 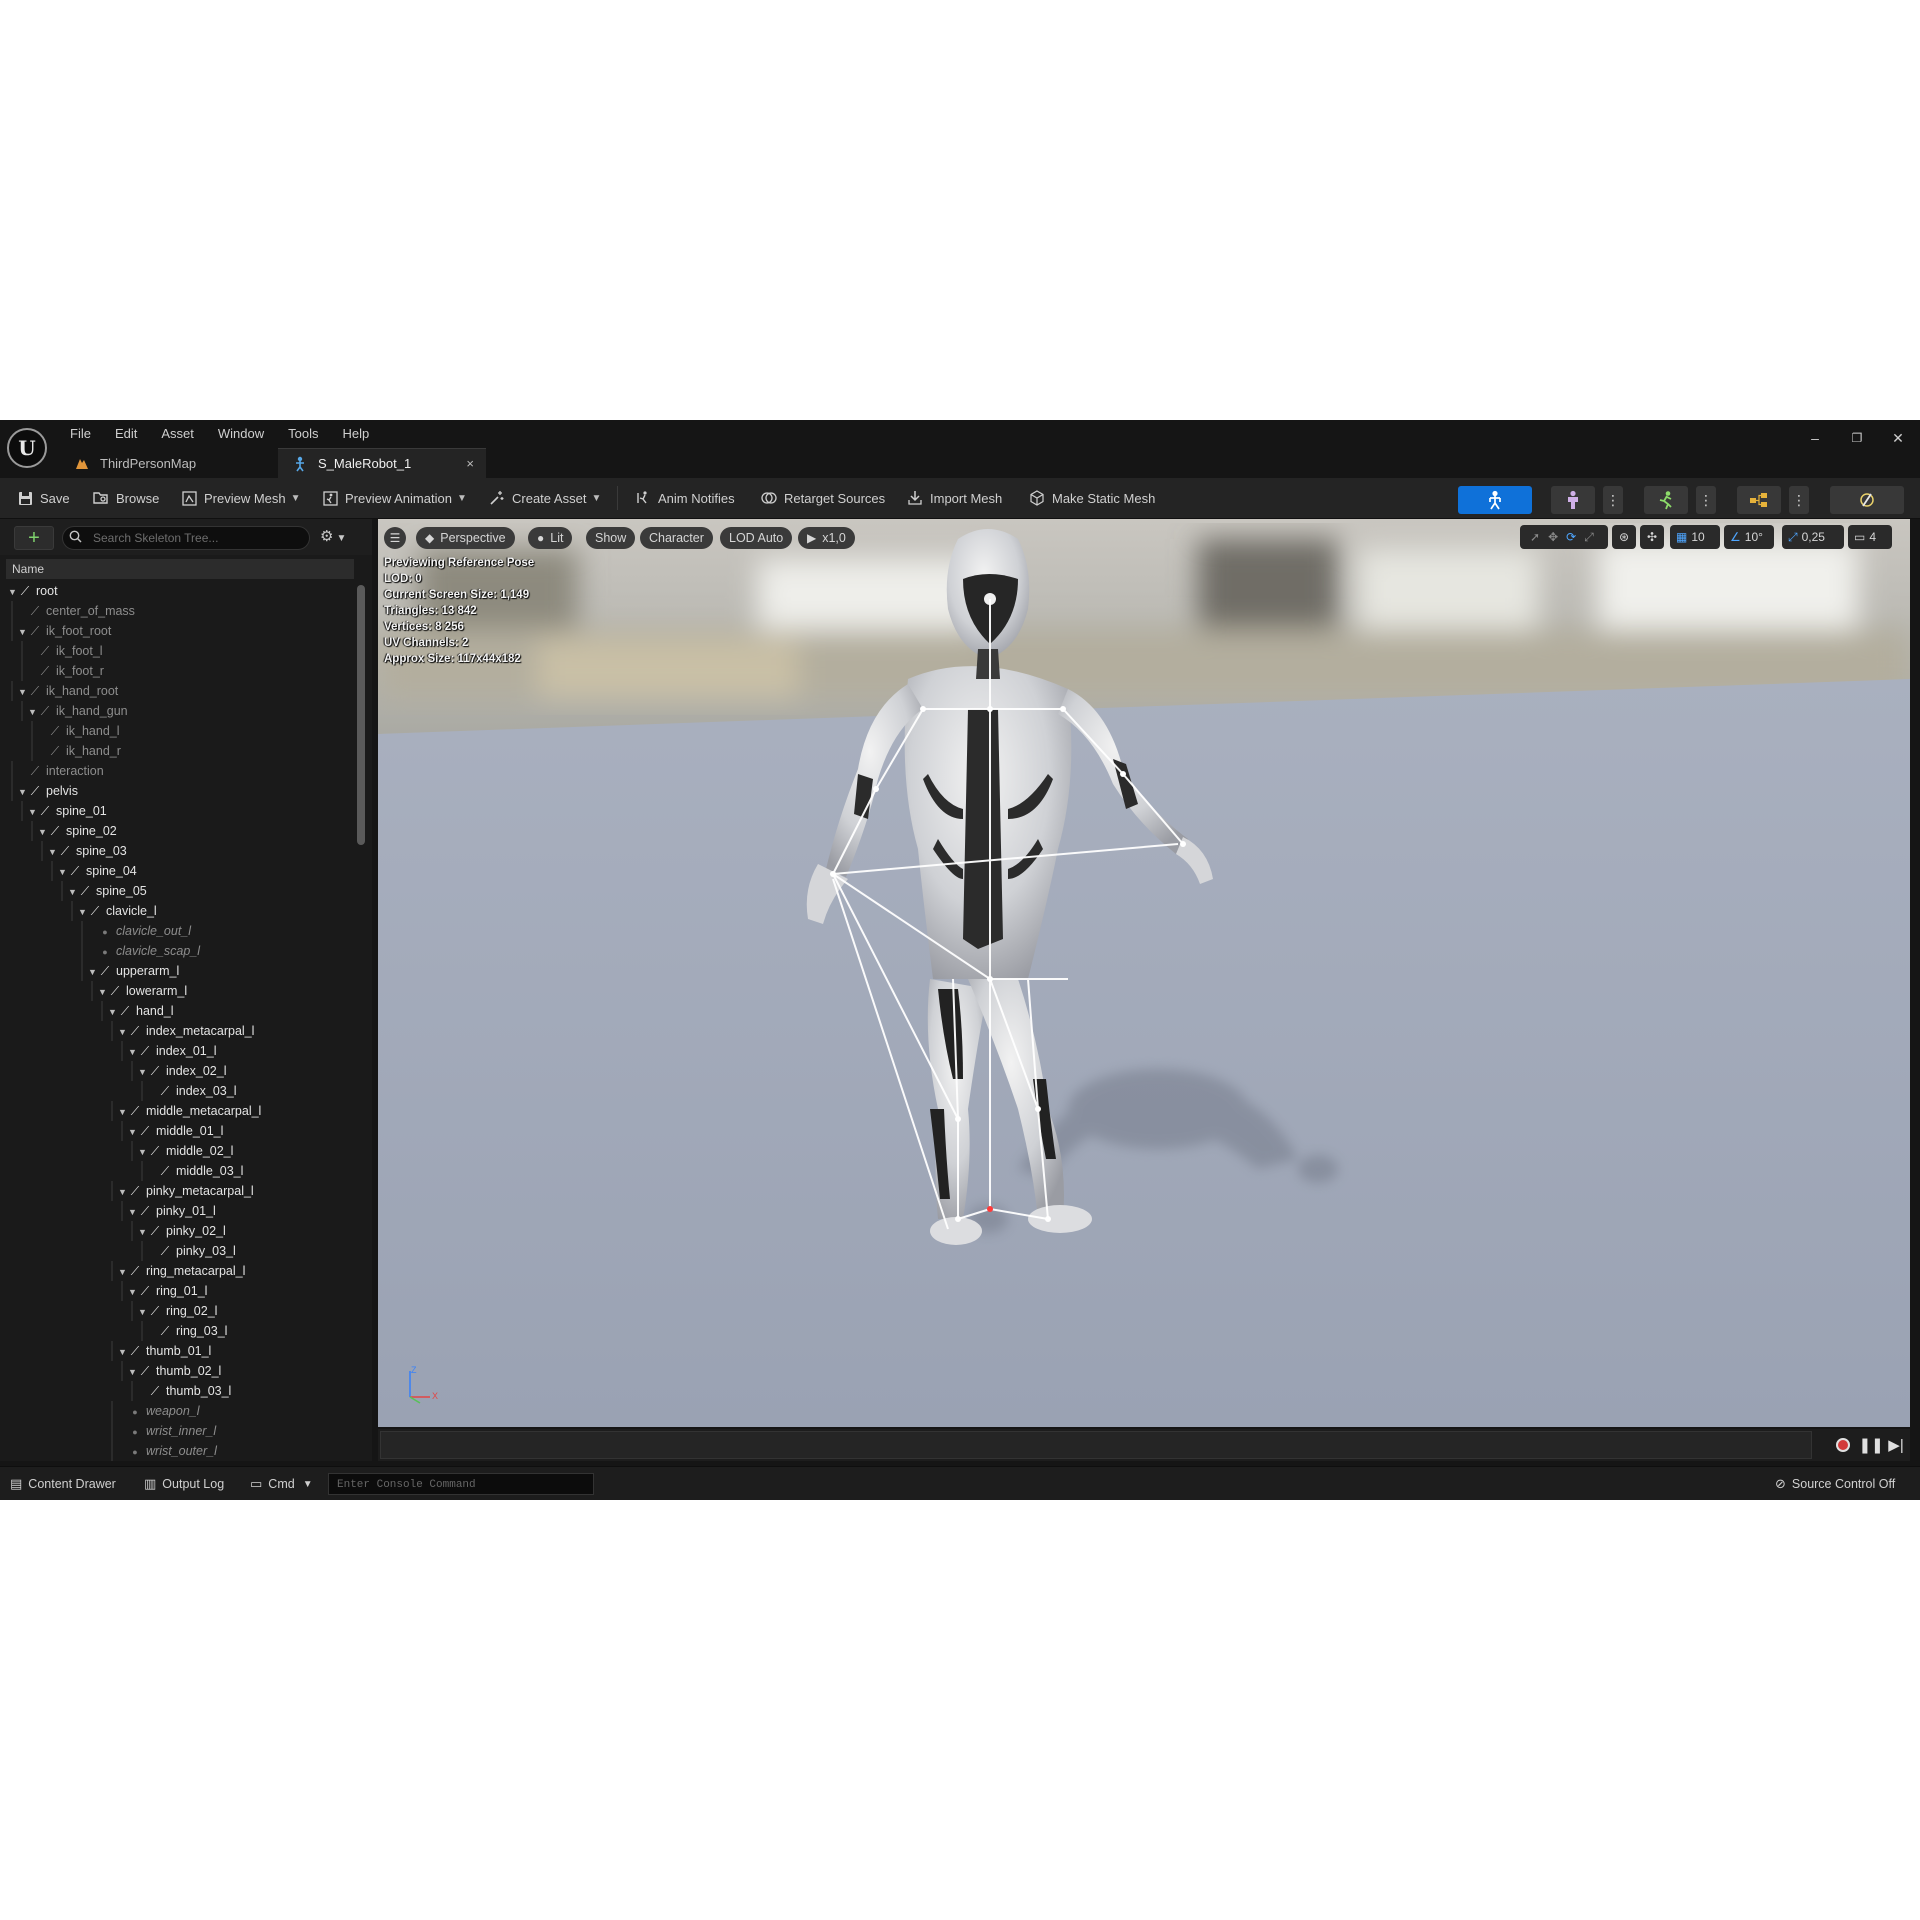 I want to click on scale-snap-button: ⤢ 0,25, so click(x=1813, y=537).